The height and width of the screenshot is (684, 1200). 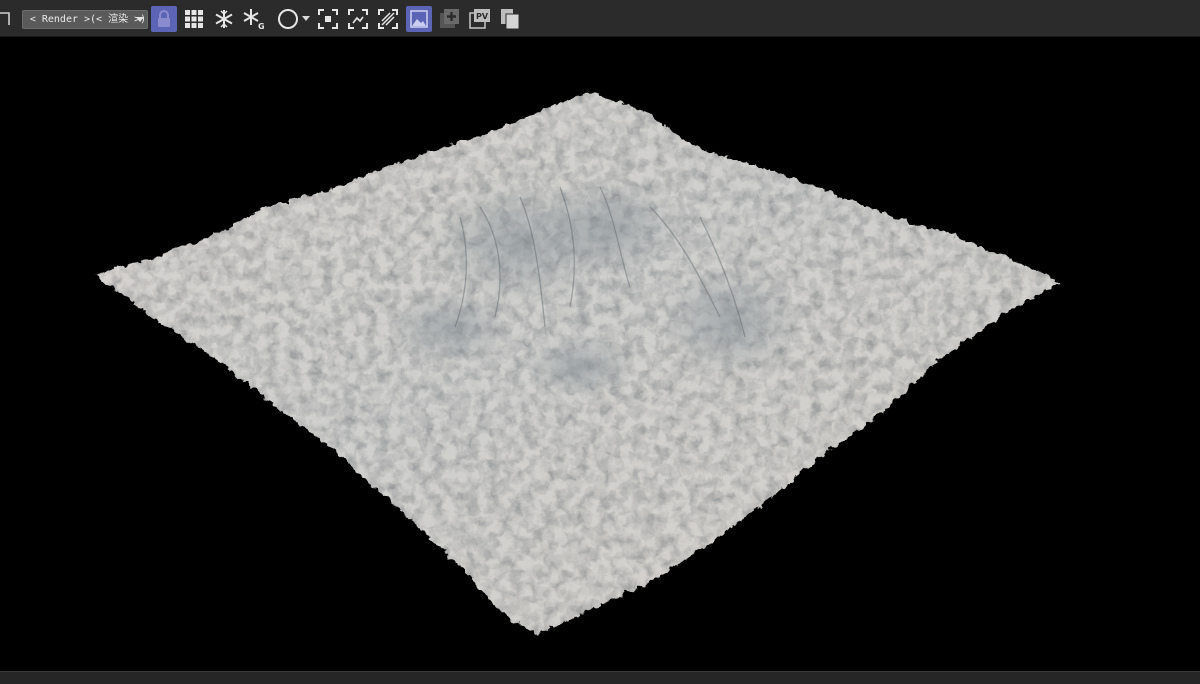 I want to click on pv-icon: PV, so click(x=480, y=19).